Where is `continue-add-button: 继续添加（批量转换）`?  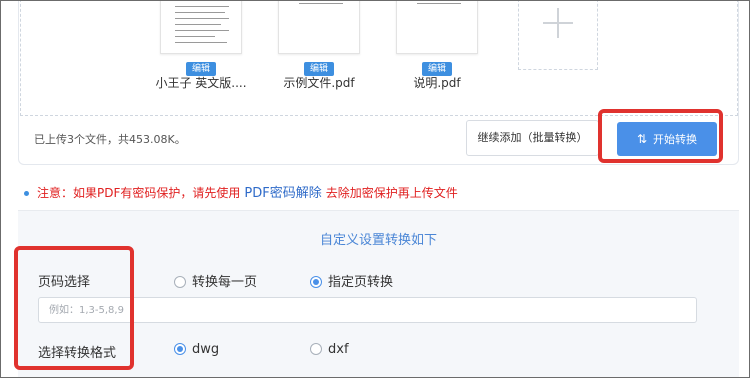
continue-add-button: 继续添加（批量转换） is located at coordinates (532, 138).